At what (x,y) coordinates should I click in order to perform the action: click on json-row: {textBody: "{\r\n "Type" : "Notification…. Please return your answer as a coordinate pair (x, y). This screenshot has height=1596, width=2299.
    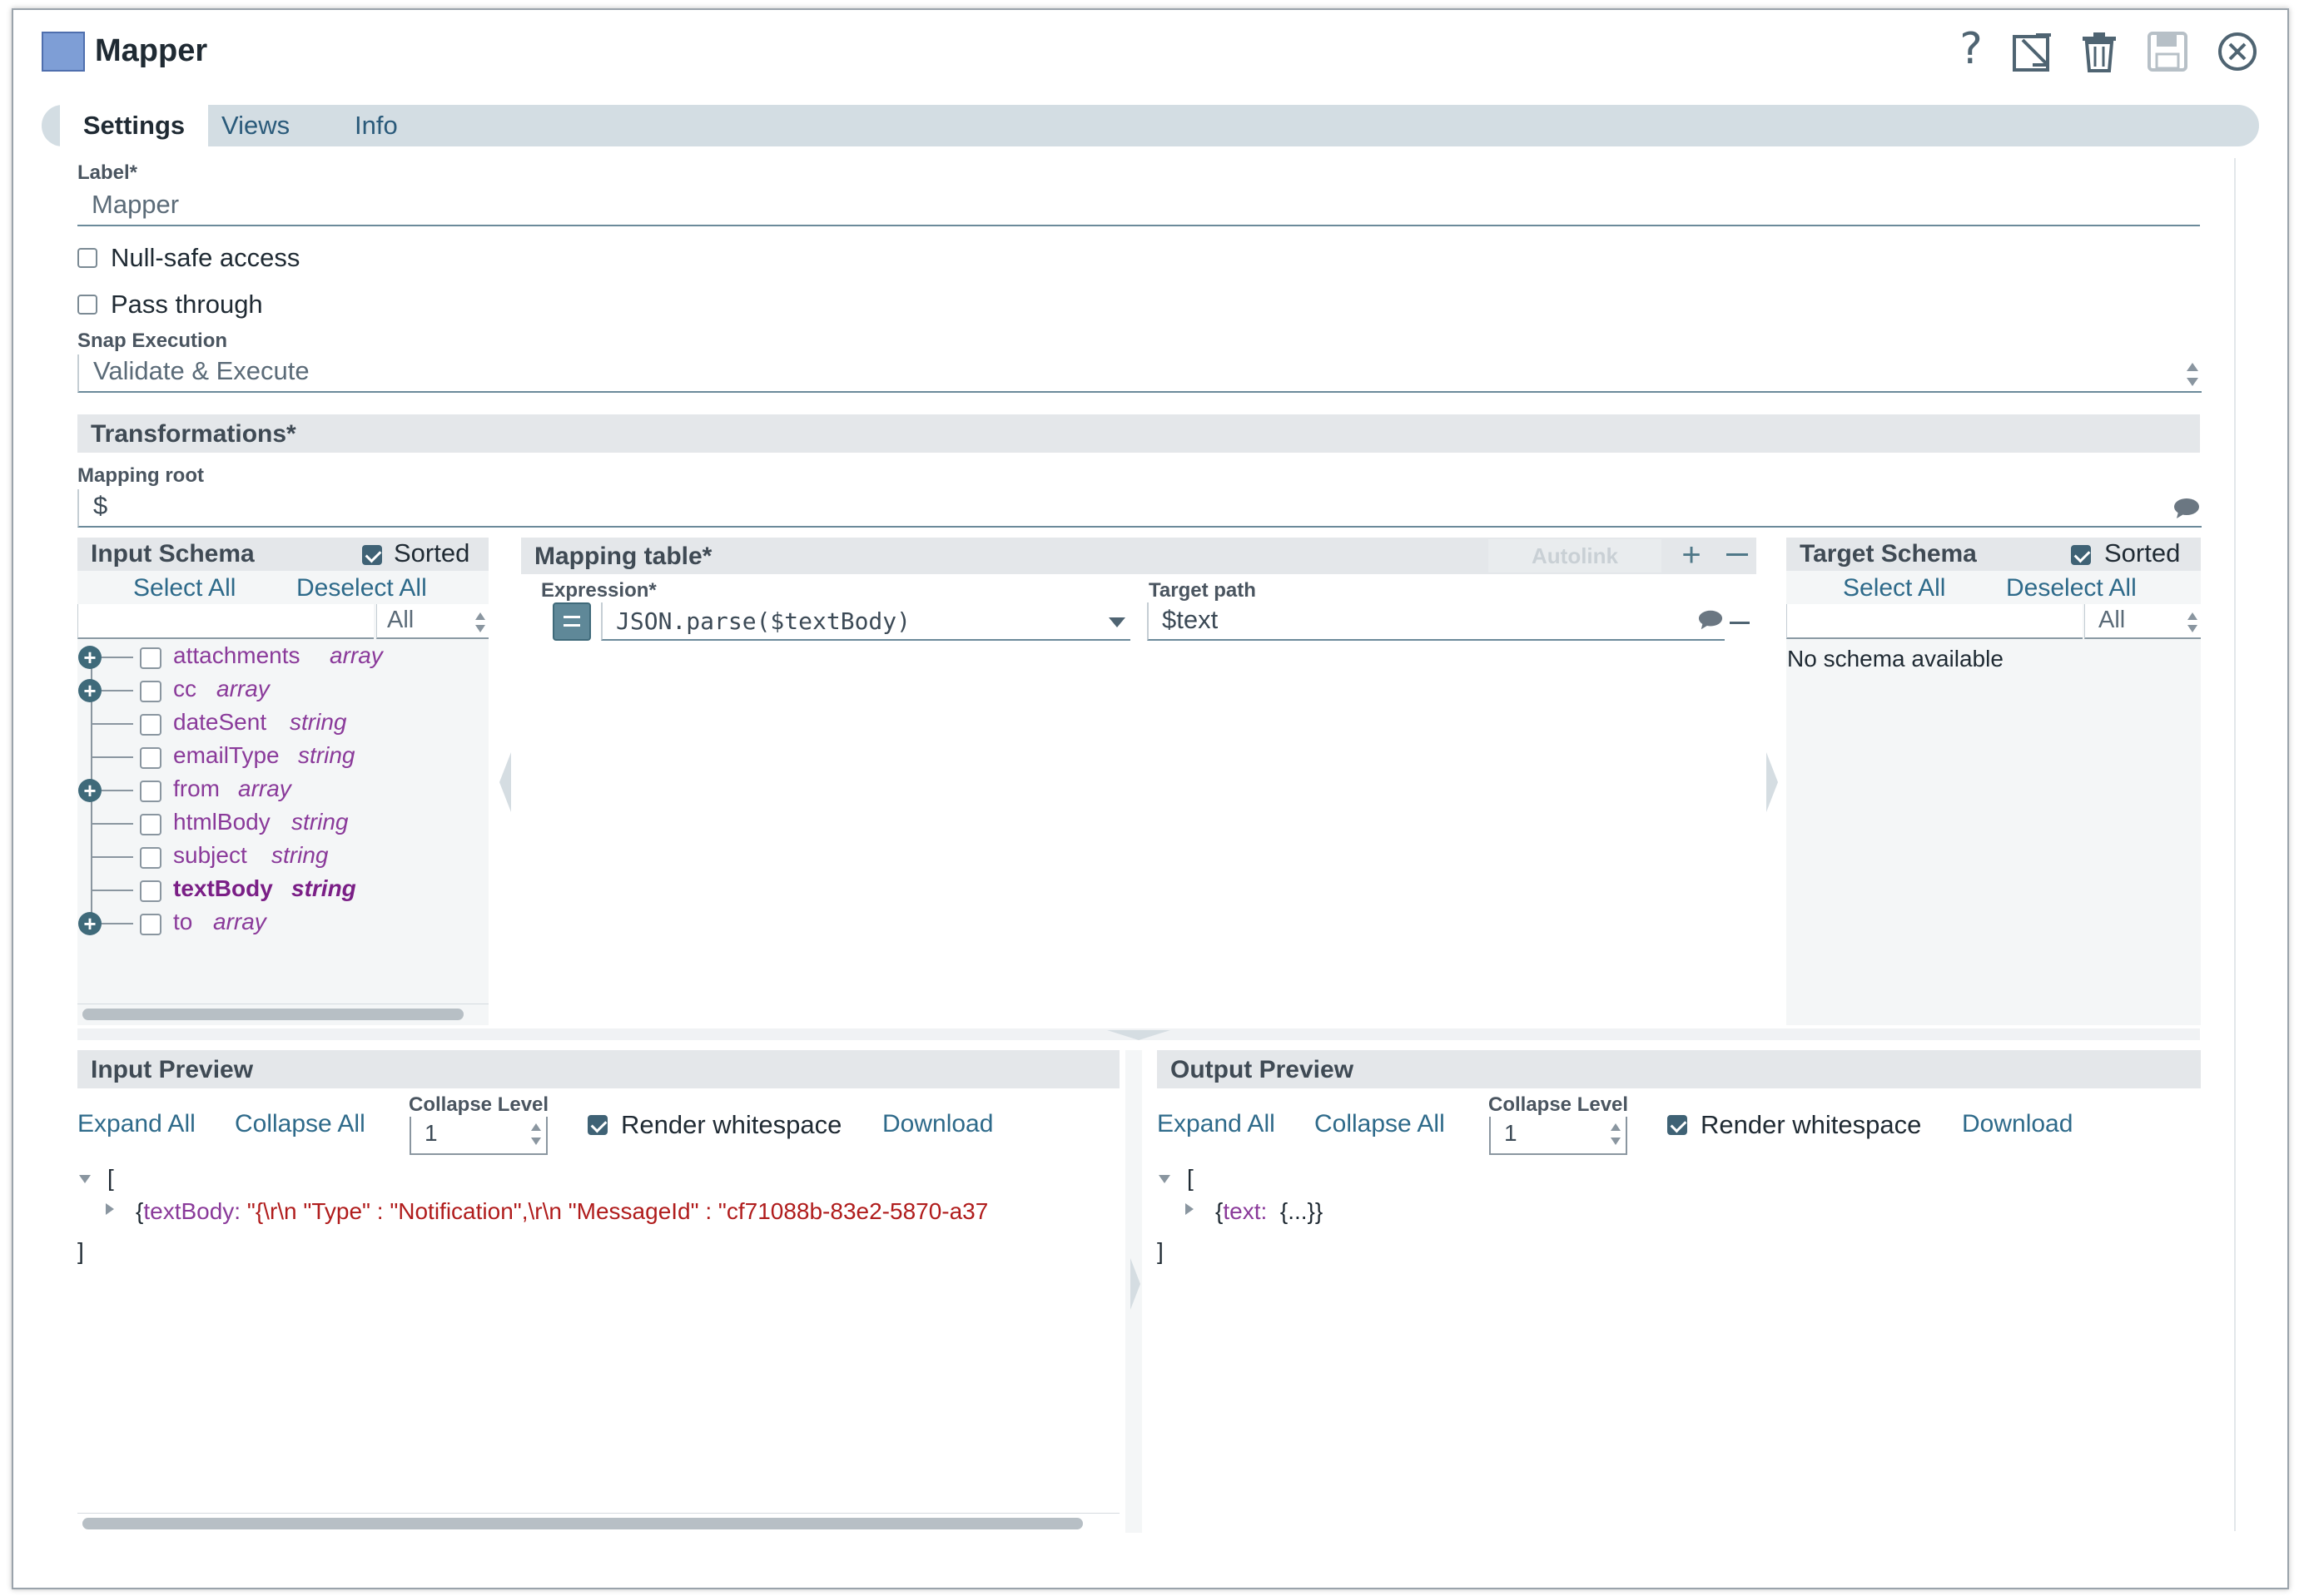
    Looking at the image, I should click on (562, 1211).